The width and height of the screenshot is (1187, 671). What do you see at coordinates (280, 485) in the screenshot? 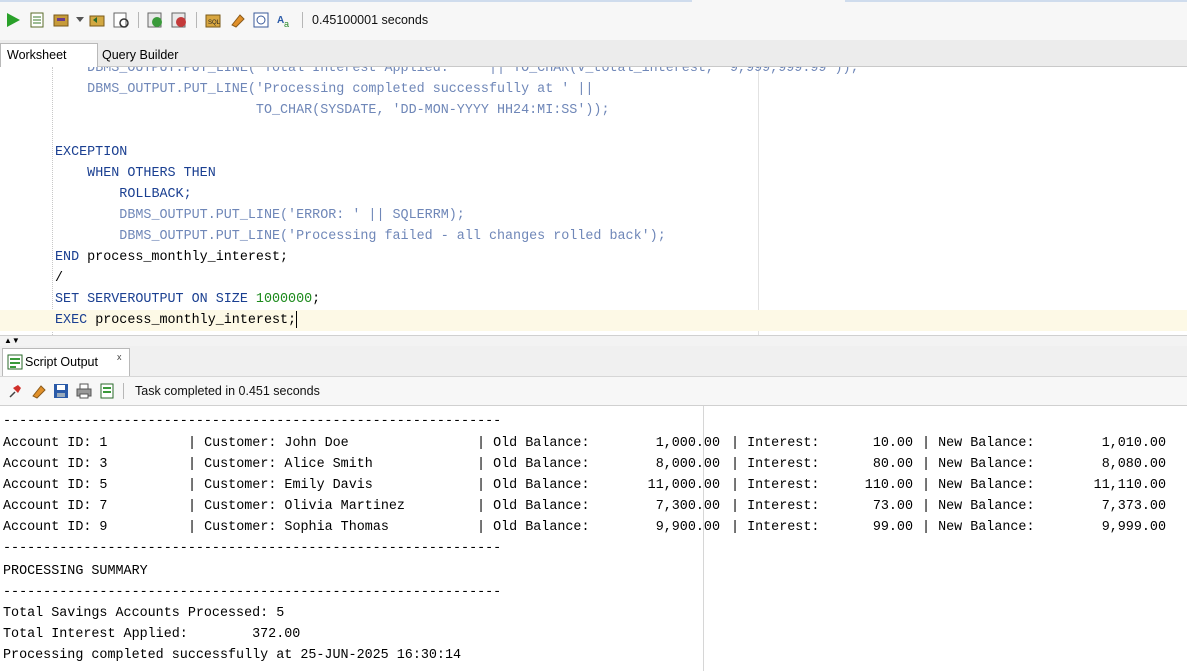
I see `customer-name: | Customer: Emily Davis` at bounding box center [280, 485].